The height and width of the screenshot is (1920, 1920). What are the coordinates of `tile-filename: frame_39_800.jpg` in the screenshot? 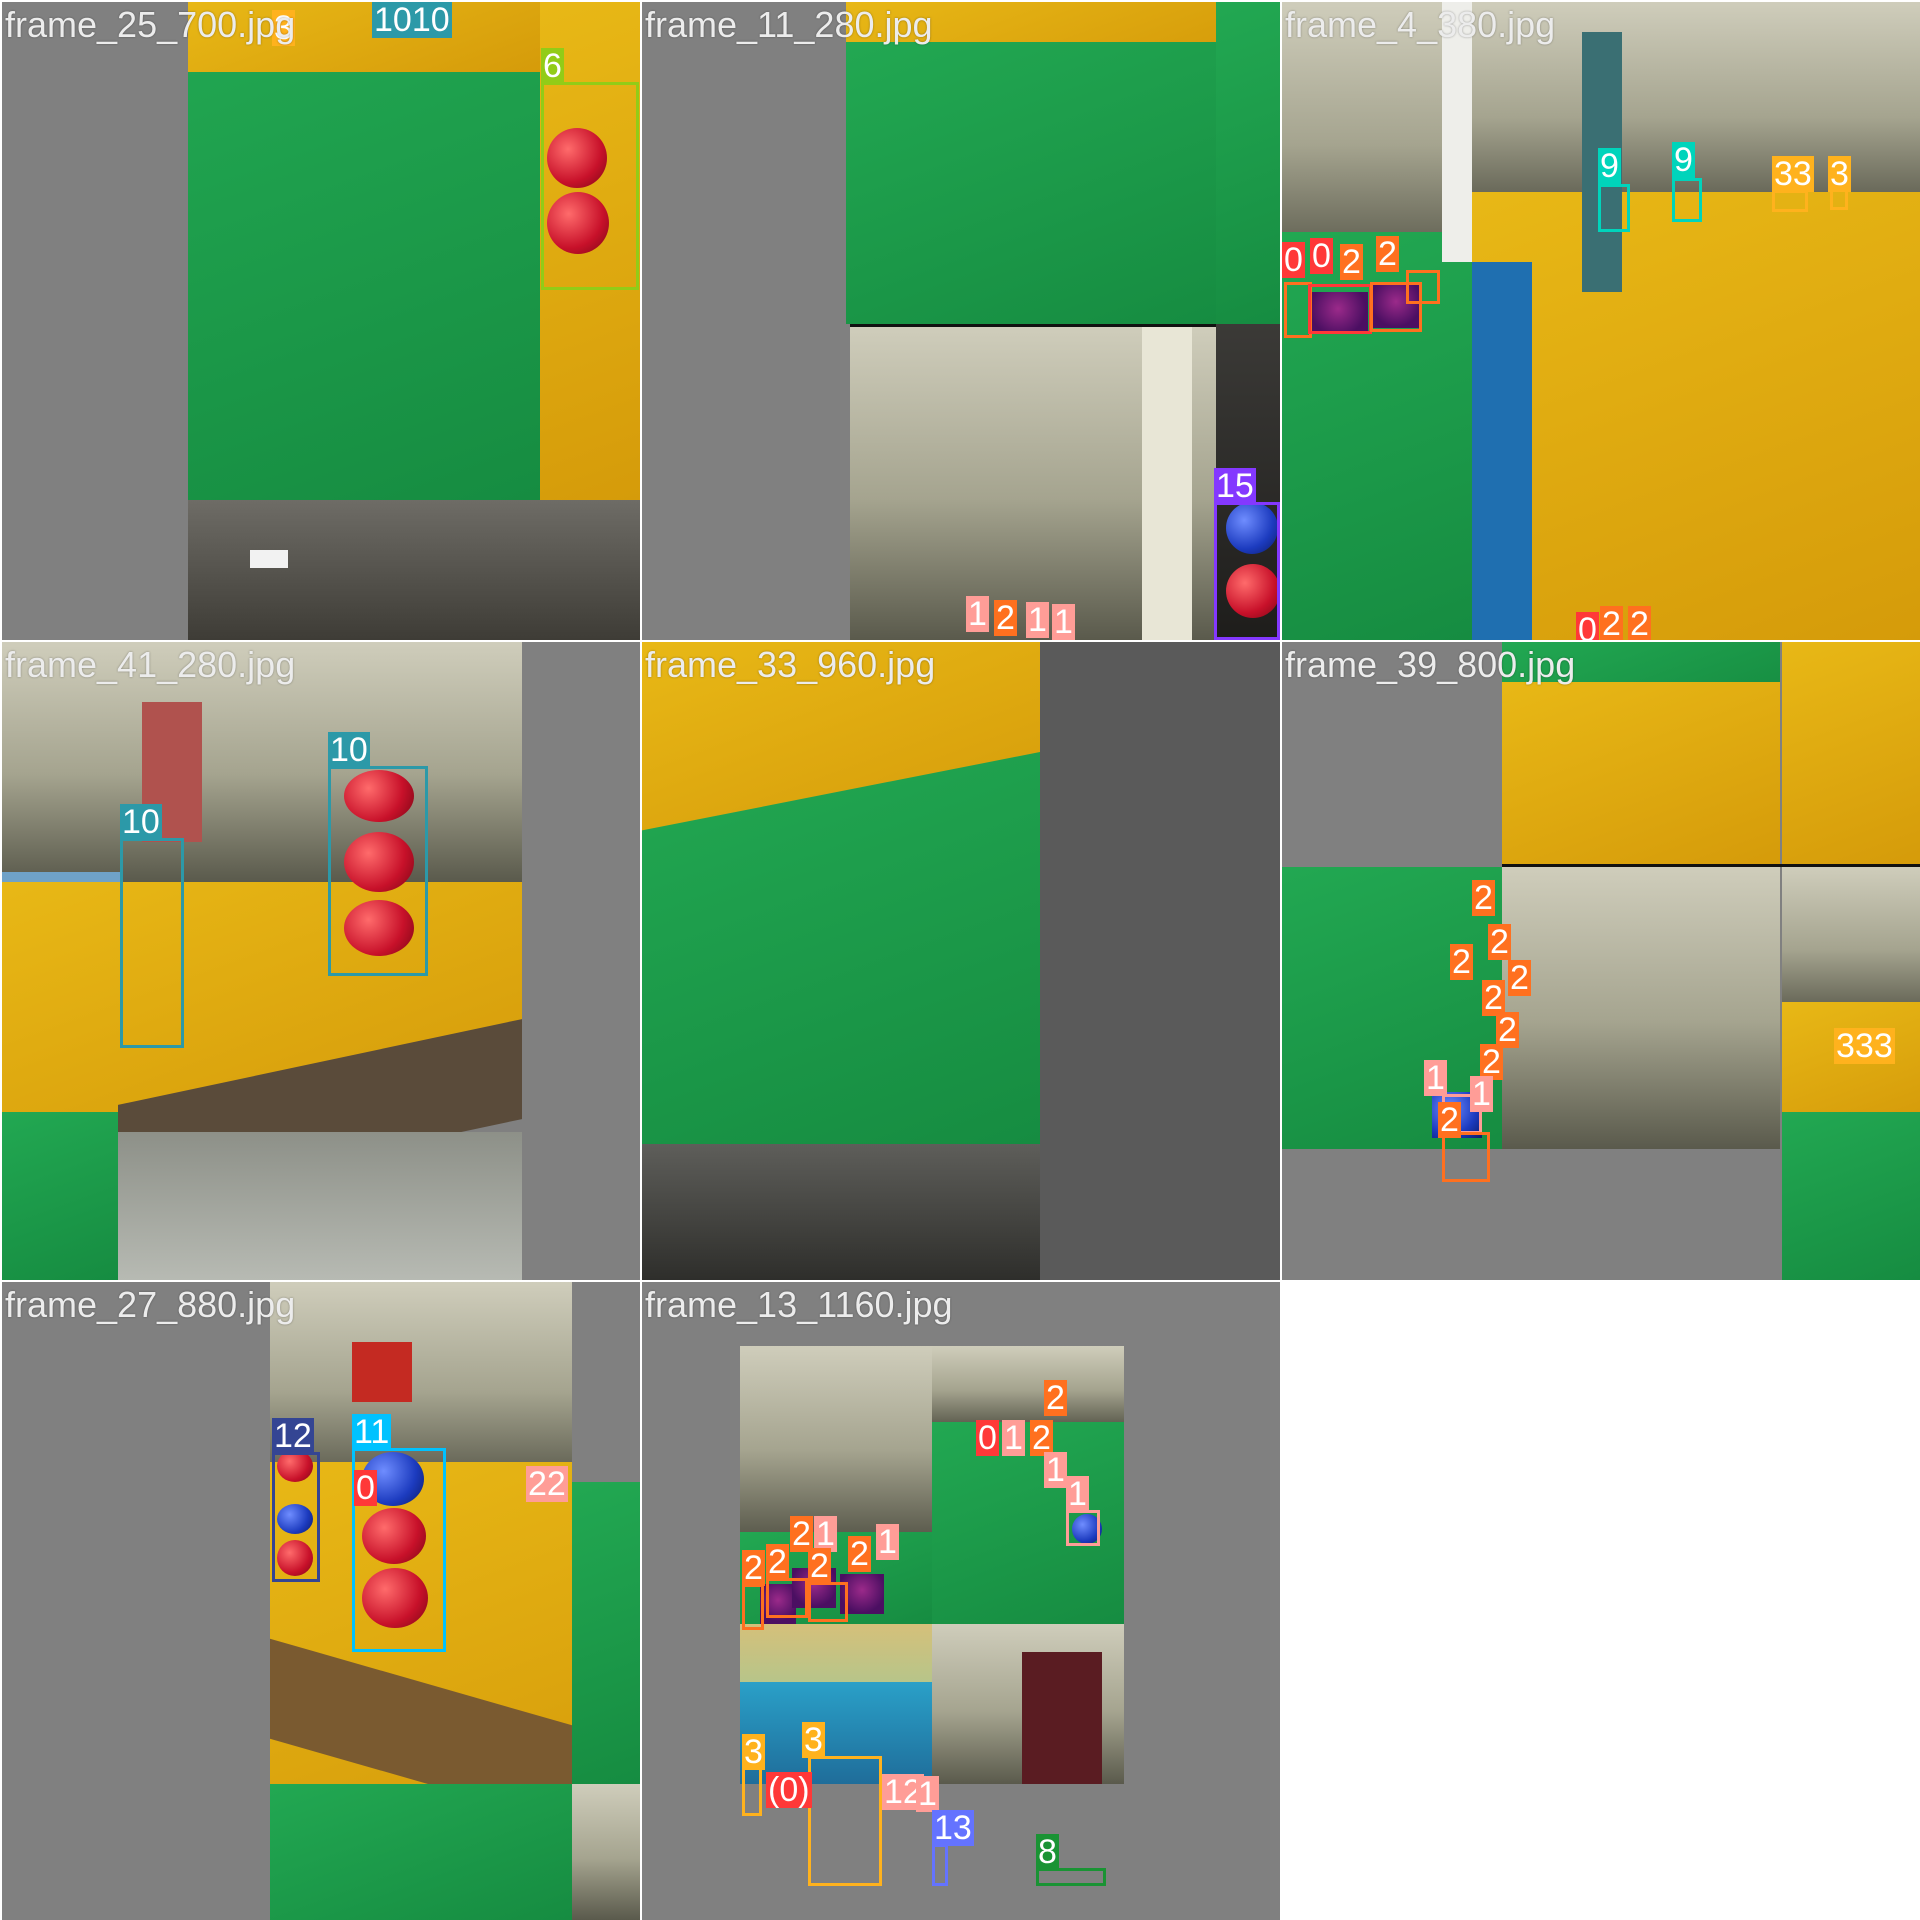 It's located at (1430, 664).